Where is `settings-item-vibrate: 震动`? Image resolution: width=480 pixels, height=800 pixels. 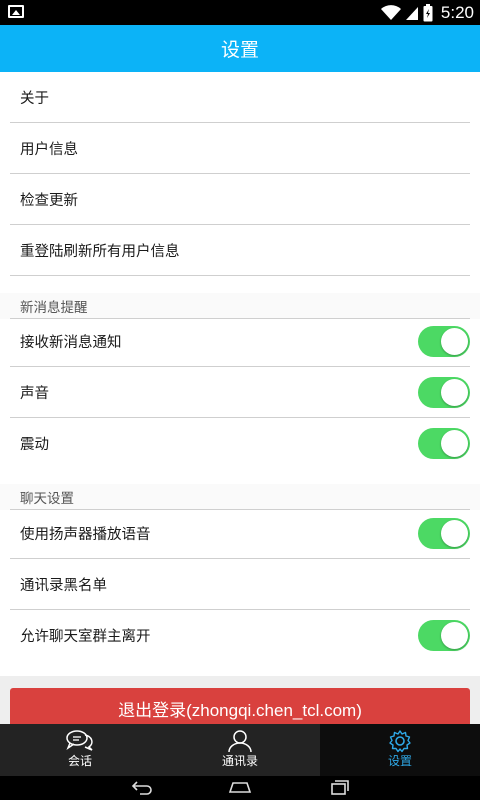 settings-item-vibrate: 震动 is located at coordinates (240, 443).